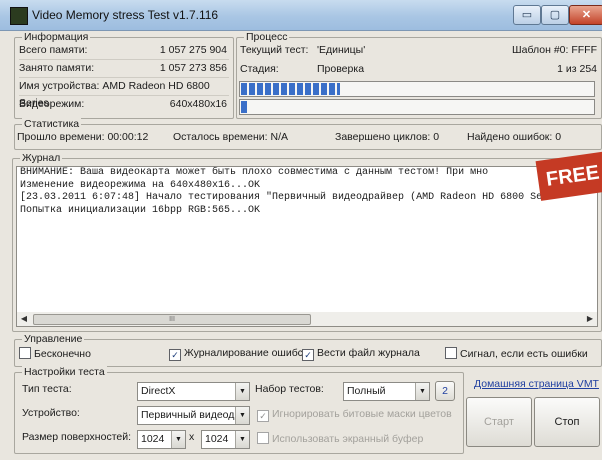 The width and height of the screenshot is (602, 460). I want to click on signal-checkbox: Сигнал, если есть ошибки, so click(516, 353).